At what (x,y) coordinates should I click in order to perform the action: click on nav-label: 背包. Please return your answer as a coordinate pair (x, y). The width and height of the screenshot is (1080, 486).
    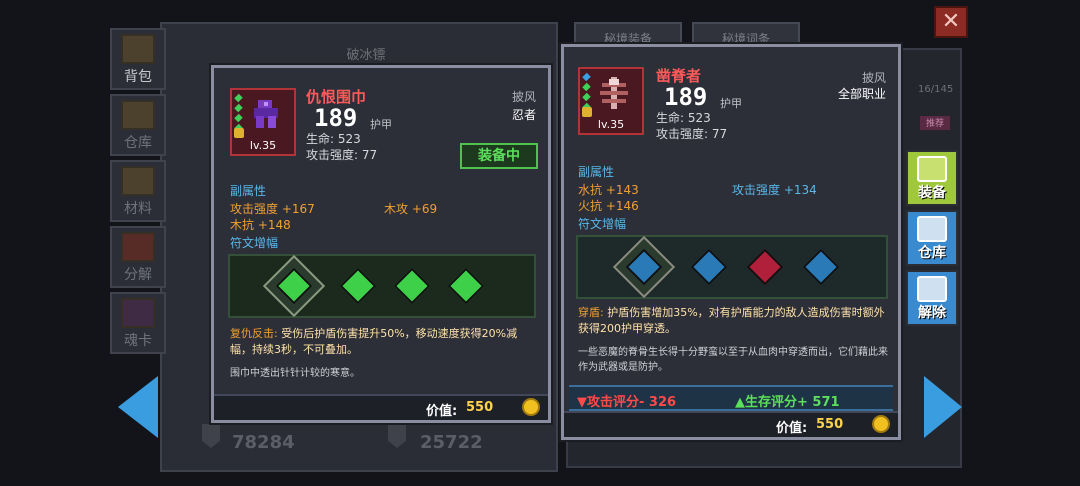
    Looking at the image, I should click on (138, 77).